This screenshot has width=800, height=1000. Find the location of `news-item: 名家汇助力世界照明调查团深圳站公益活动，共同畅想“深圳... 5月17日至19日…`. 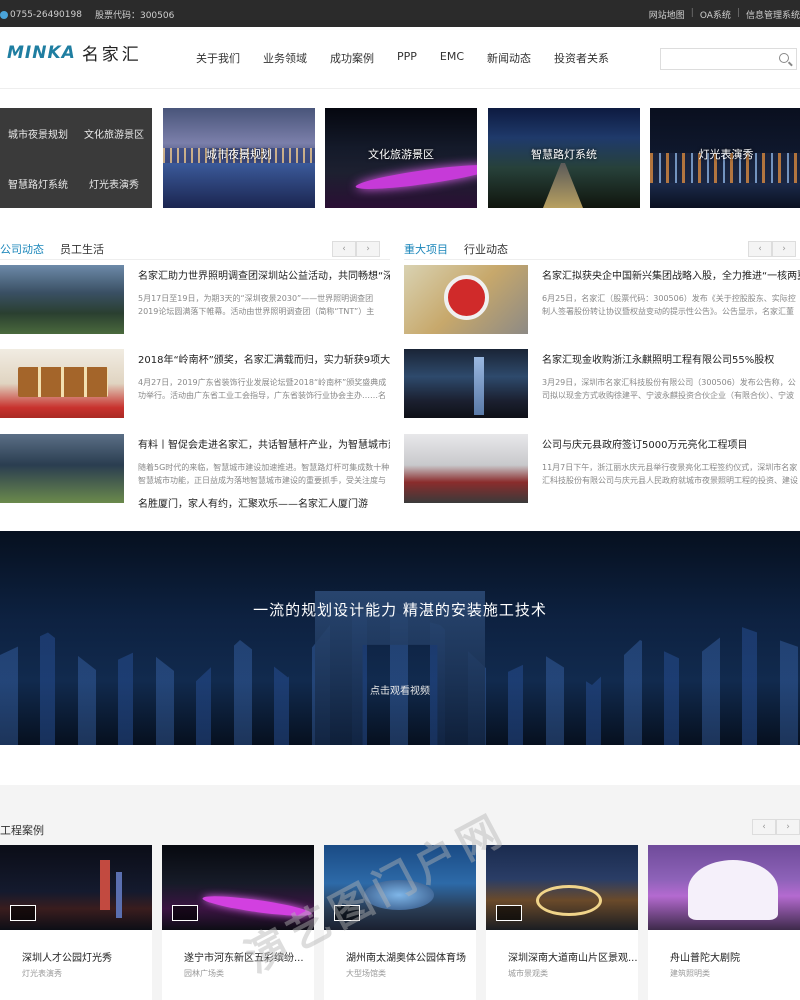

news-item: 名家汇助力世界照明调查团深圳站公益活动，共同畅想“深圳... 5月17日至19日… is located at coordinates (195, 300).